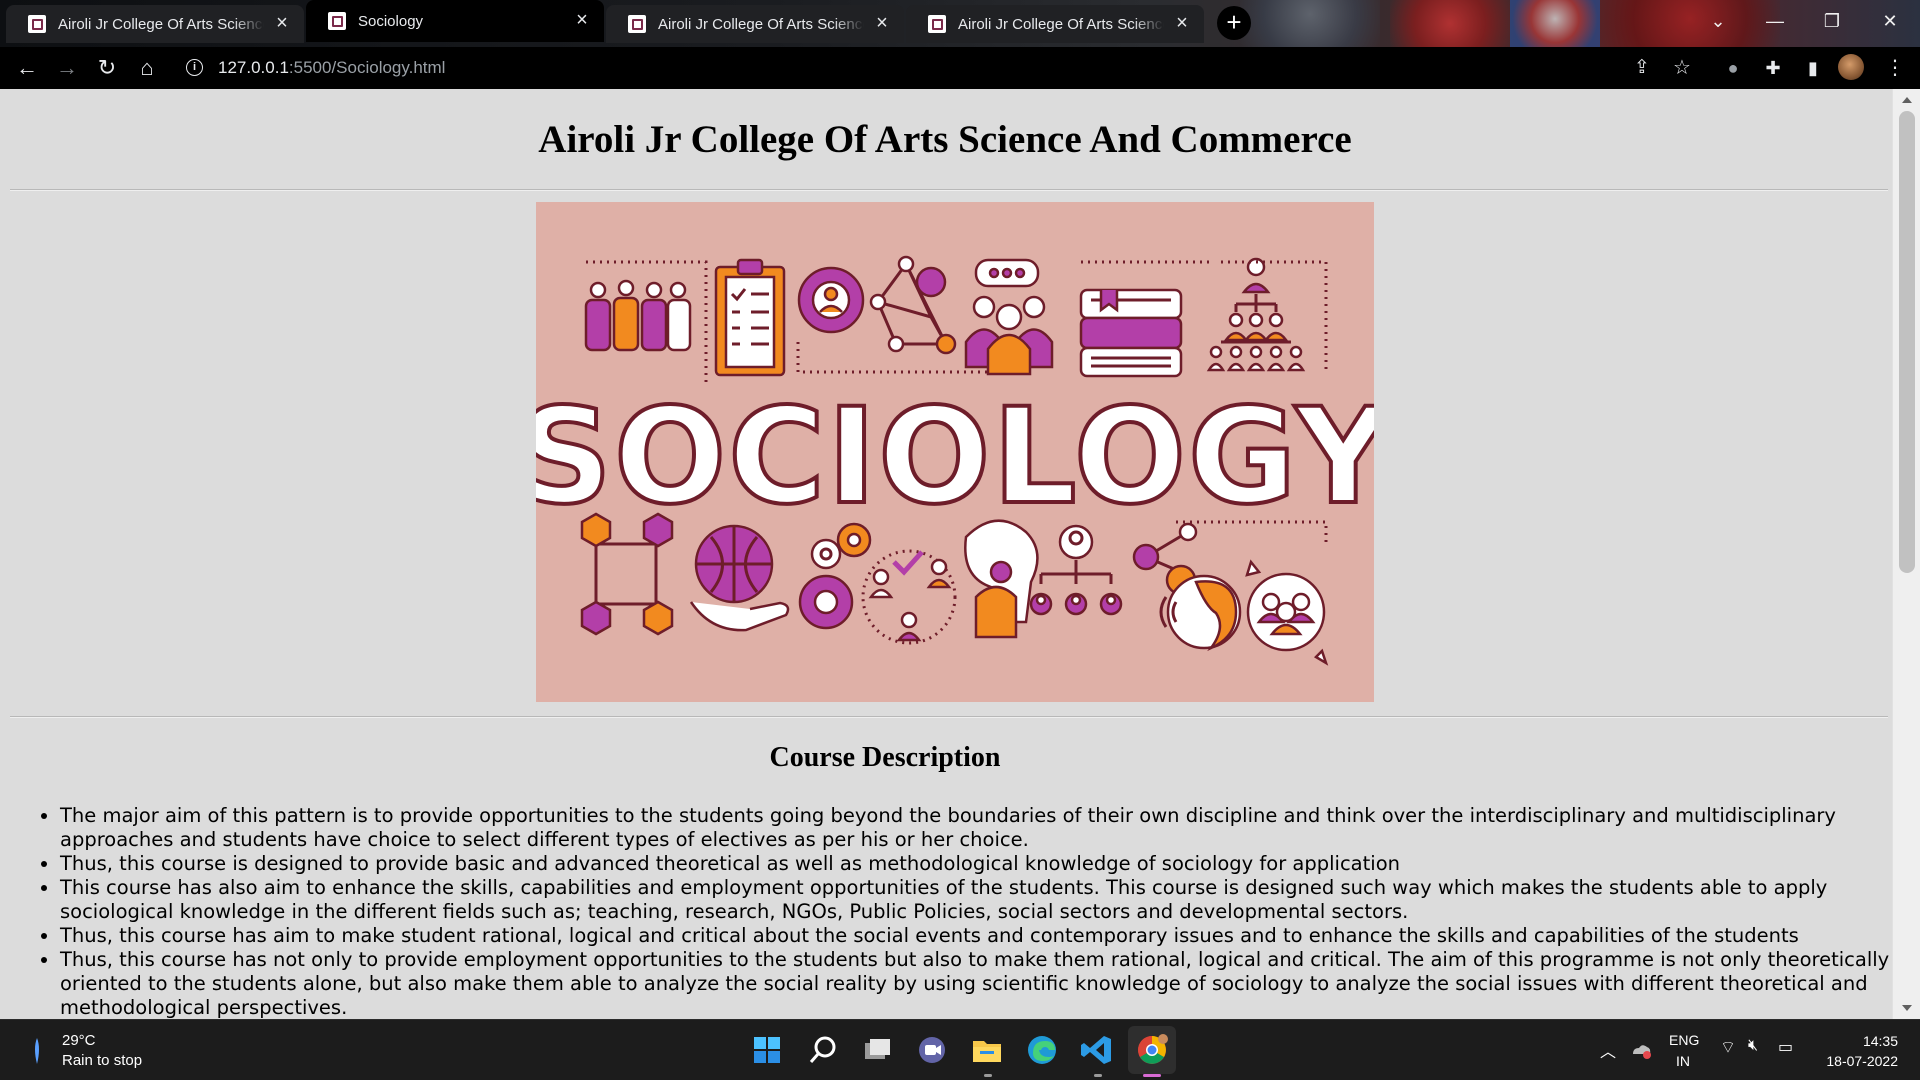  Describe the element at coordinates (1131, 333) in the screenshot. I see `books-icon` at that location.